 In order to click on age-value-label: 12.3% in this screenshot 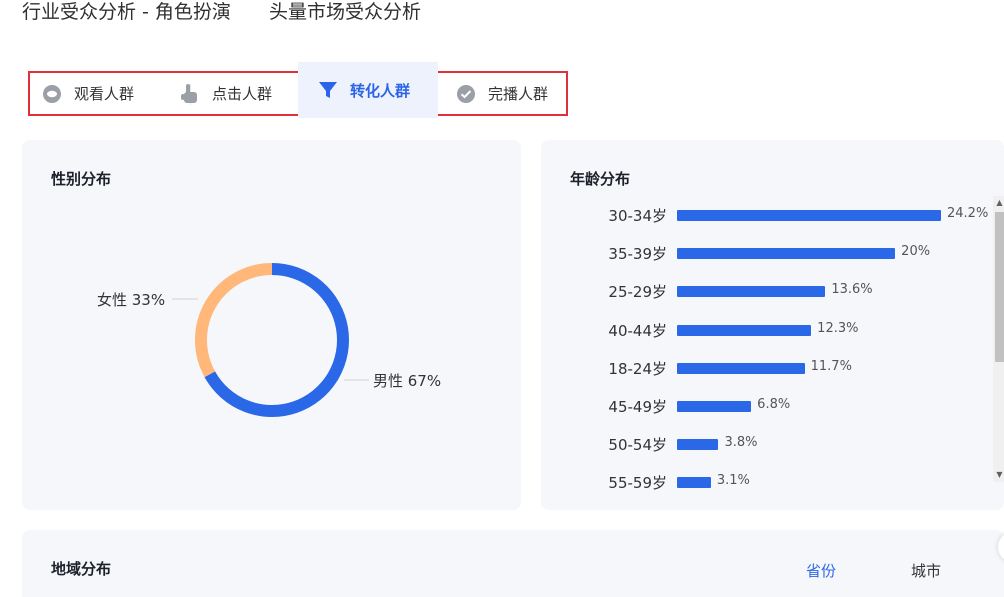, I will do `click(838, 328)`.